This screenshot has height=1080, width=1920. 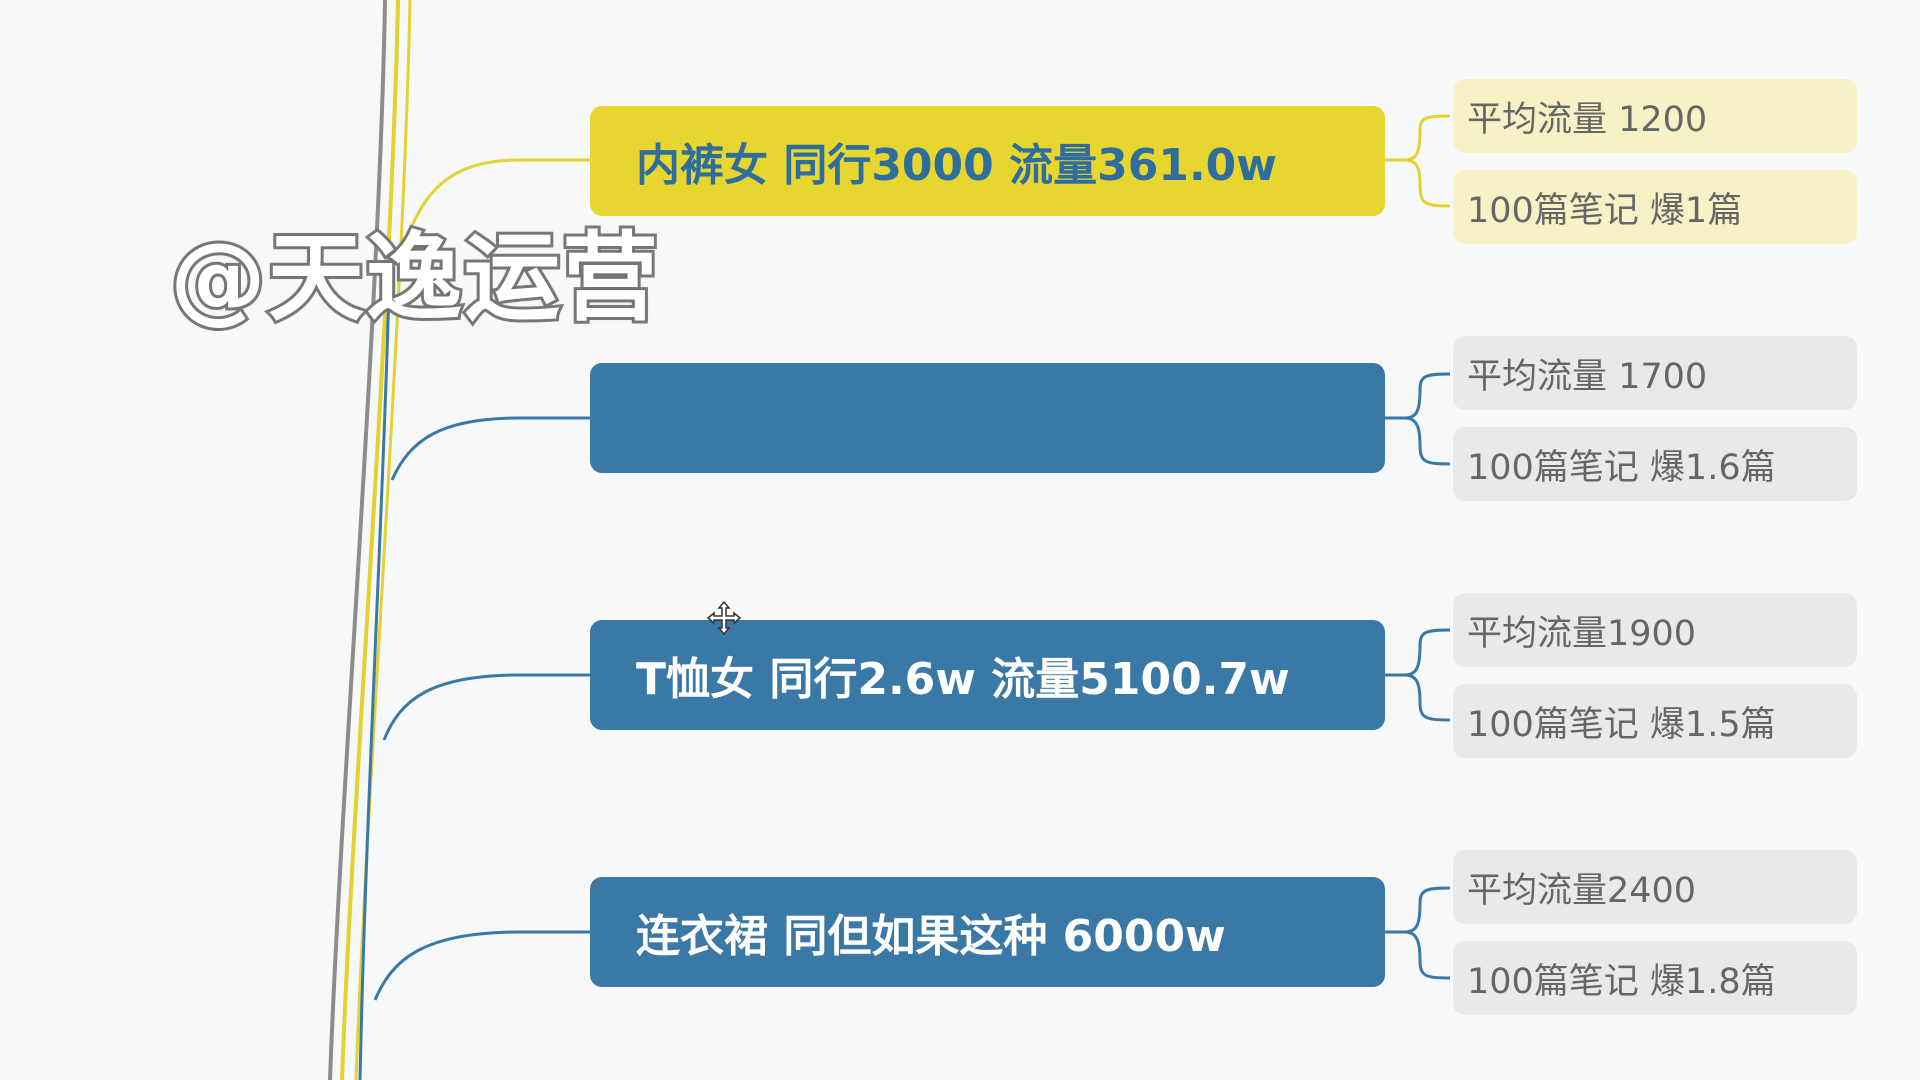 I want to click on subtopic-avg-traffic: 平均流量1900, so click(x=1655, y=630).